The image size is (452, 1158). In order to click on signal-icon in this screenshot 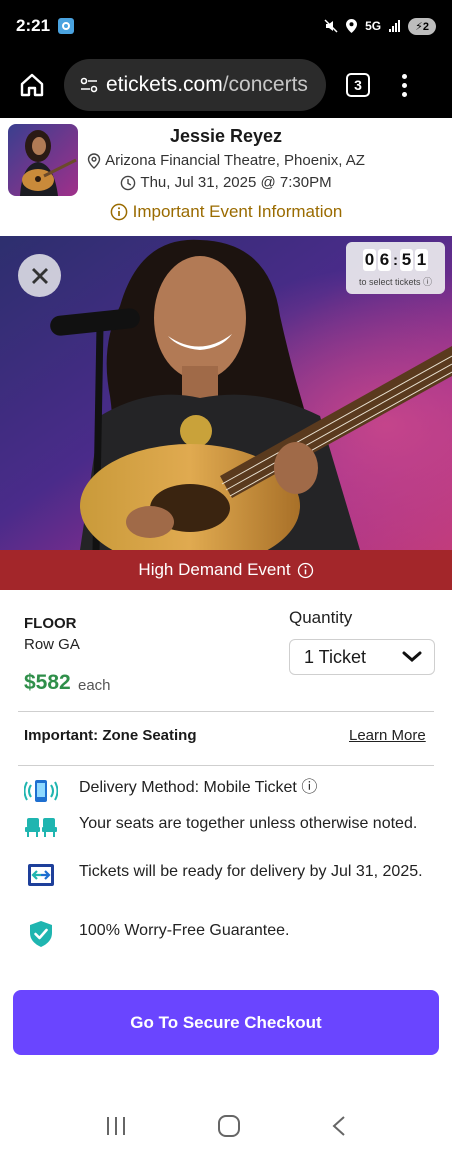, I will do `click(395, 26)`.